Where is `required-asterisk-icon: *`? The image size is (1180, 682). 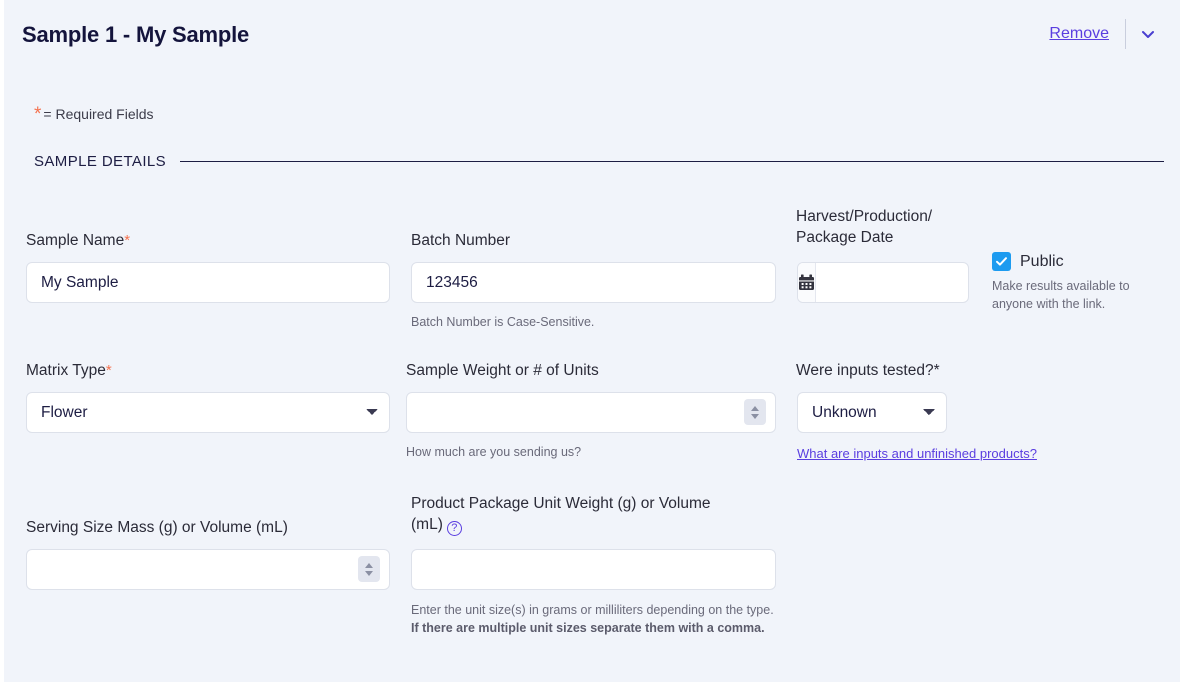 required-asterisk-icon: * is located at coordinates (38, 114).